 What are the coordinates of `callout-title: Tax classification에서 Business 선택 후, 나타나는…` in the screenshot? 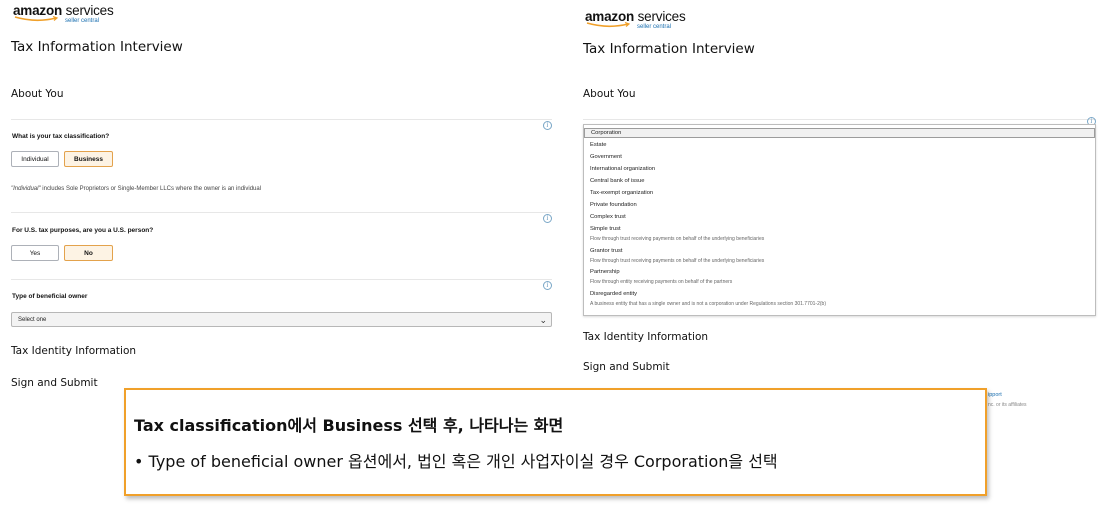 It's located at (349, 425).